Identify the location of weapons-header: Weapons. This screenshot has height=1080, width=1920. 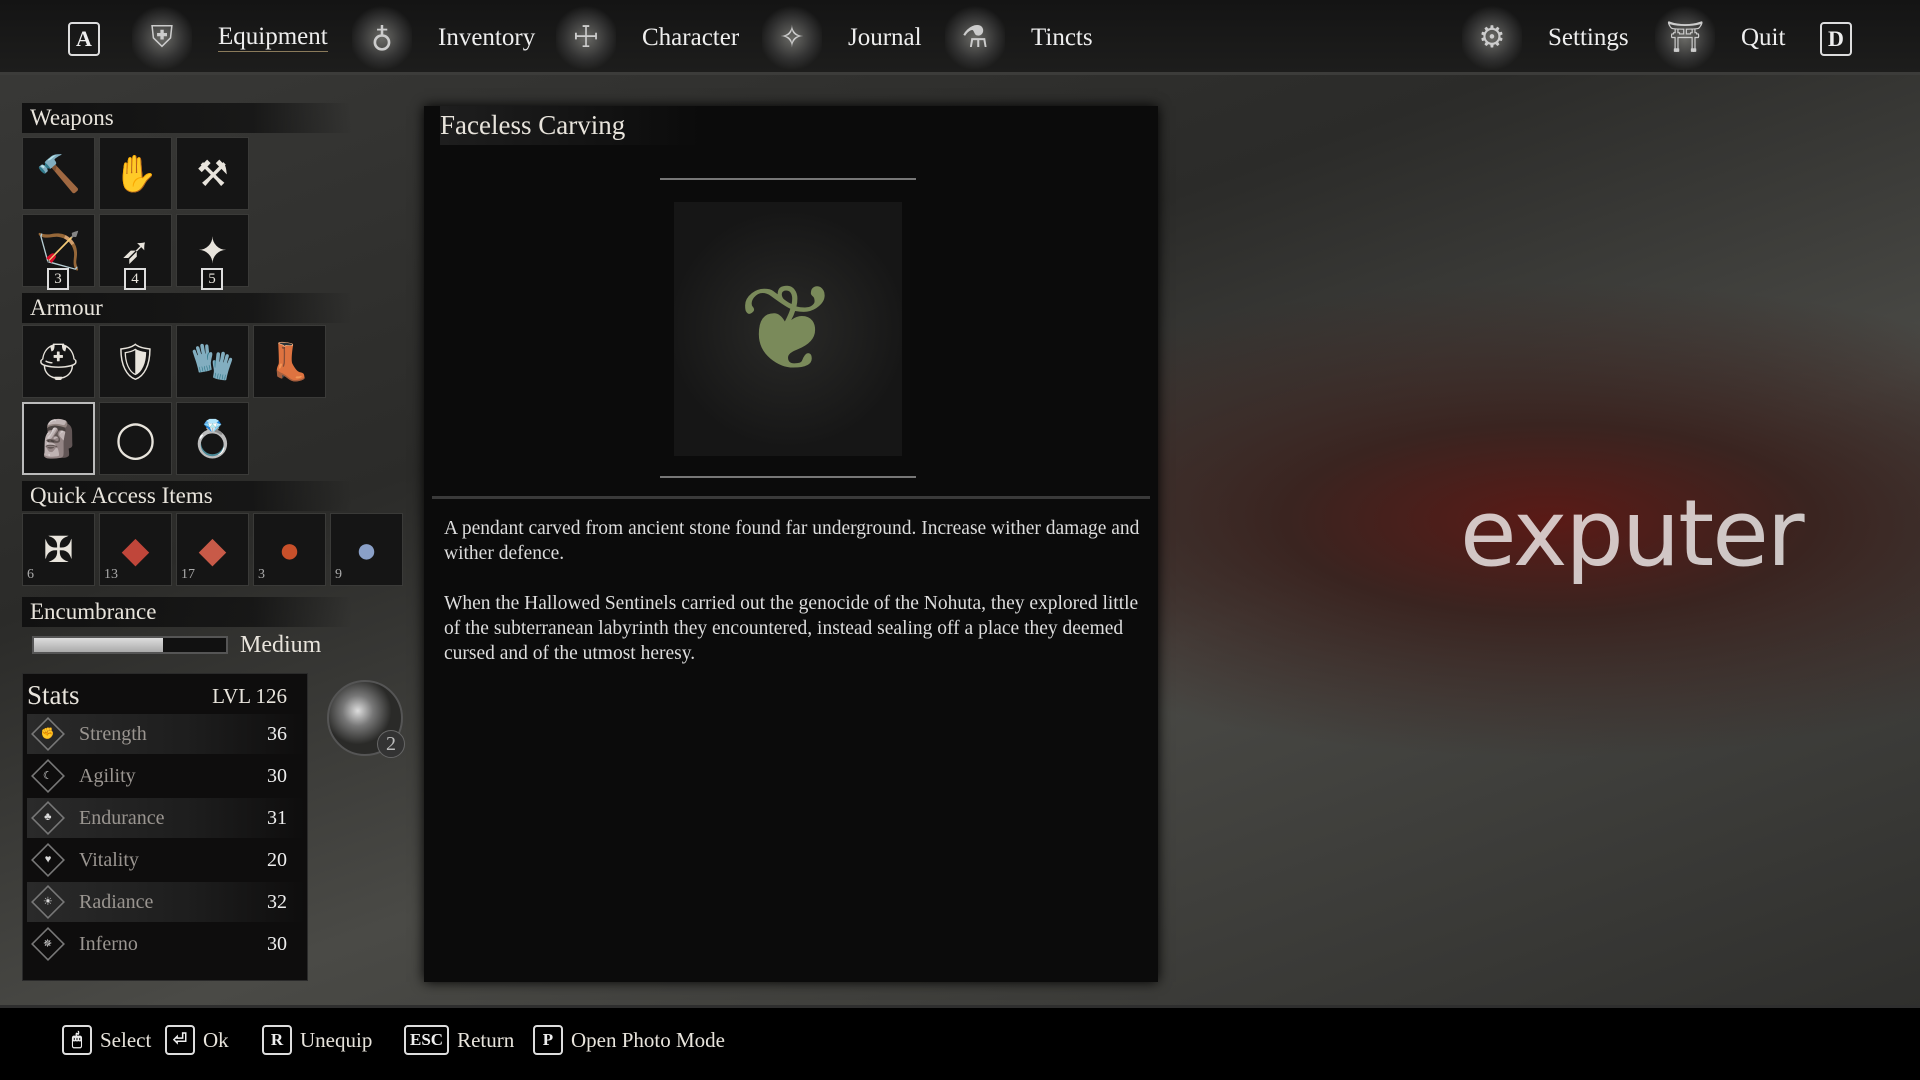
(187, 118).